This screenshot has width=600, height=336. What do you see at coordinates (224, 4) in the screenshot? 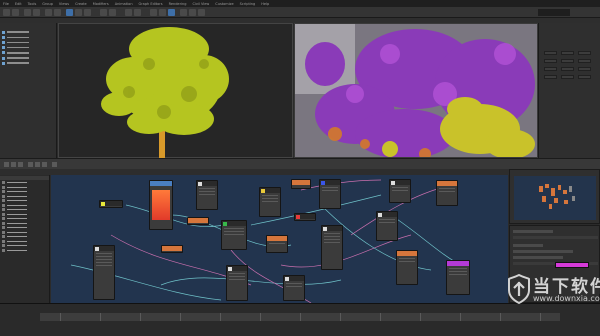
I see `menu-item: Customize` at bounding box center [224, 4].